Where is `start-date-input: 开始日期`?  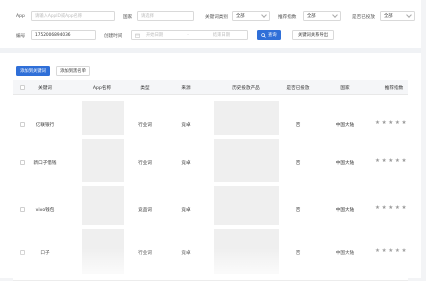
start-date-input: 开始日期 is located at coordinates (154, 35).